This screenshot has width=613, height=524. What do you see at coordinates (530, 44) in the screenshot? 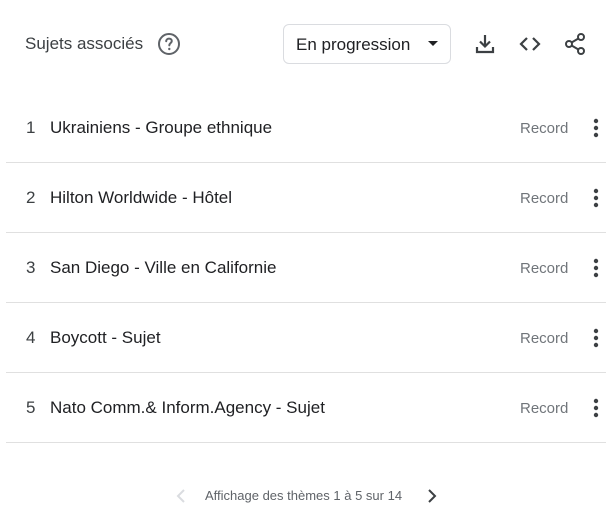
I see `embed-code-icon` at bounding box center [530, 44].